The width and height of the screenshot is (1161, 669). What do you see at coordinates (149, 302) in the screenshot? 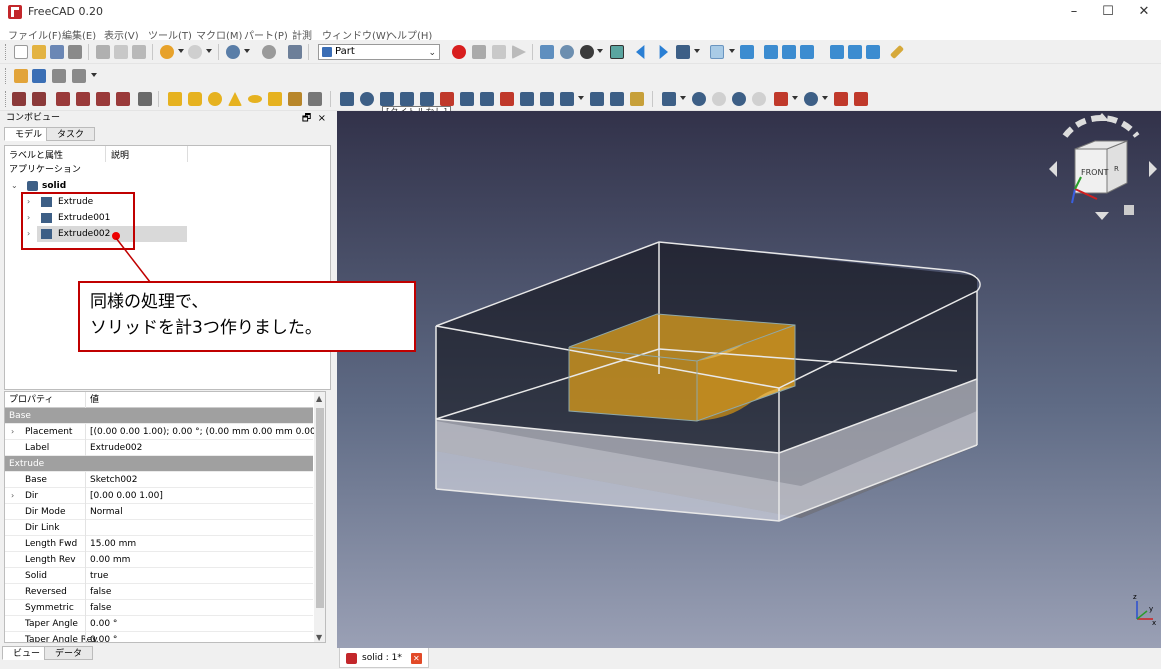
I see `annotation-line-1: 同様の処理で、` at bounding box center [149, 302].